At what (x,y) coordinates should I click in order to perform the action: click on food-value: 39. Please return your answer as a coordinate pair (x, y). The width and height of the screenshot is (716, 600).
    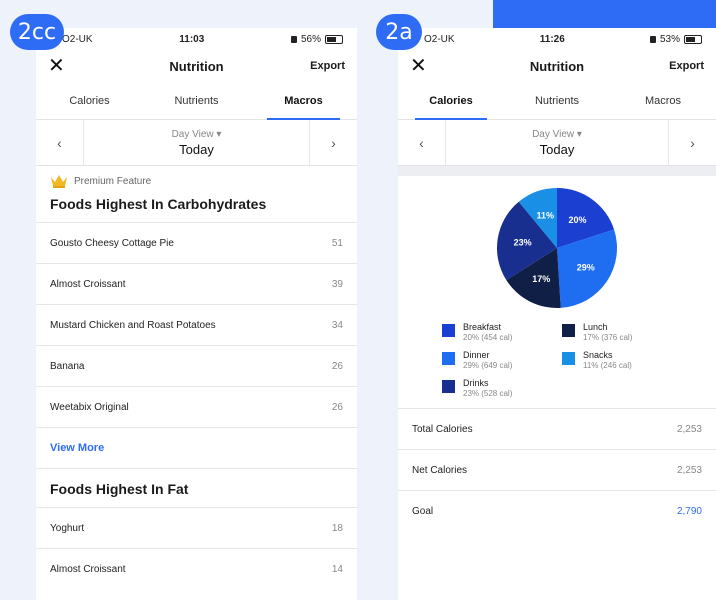
    Looking at the image, I should click on (337, 284).